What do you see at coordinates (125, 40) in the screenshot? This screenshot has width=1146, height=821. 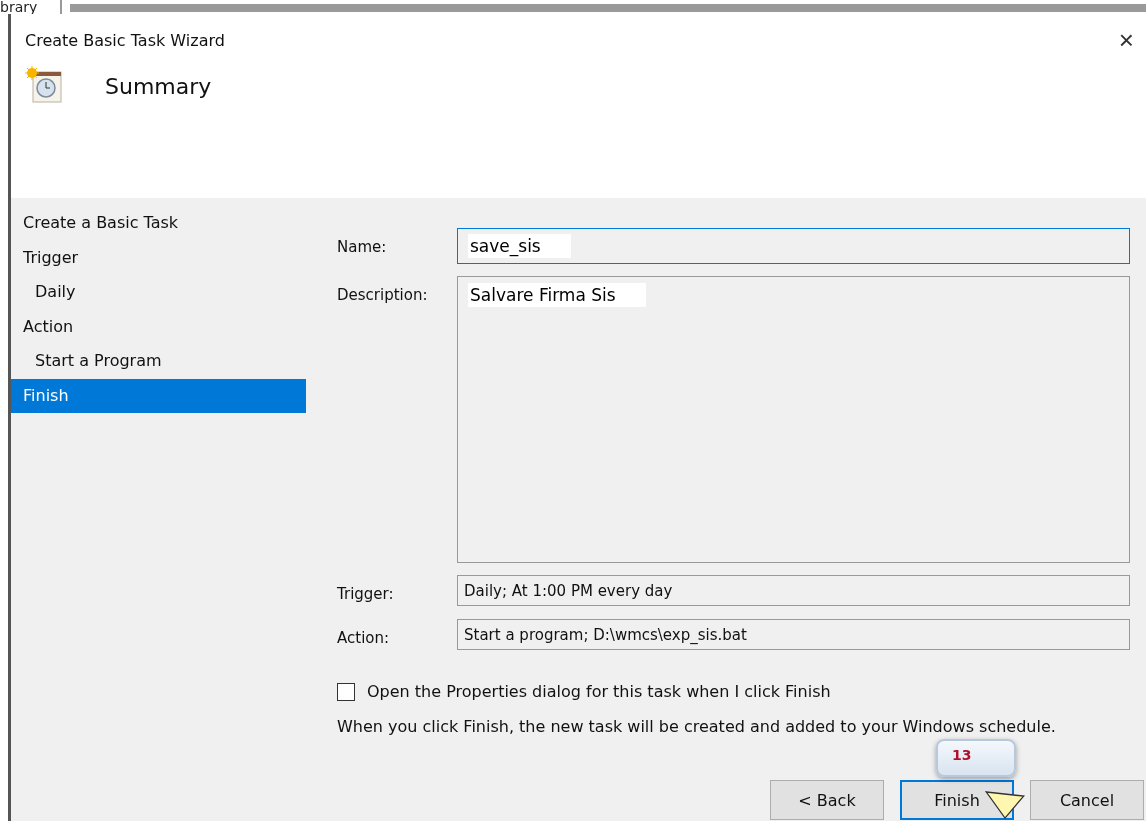 I see `window-title: Create Basic Task Wizard` at bounding box center [125, 40].